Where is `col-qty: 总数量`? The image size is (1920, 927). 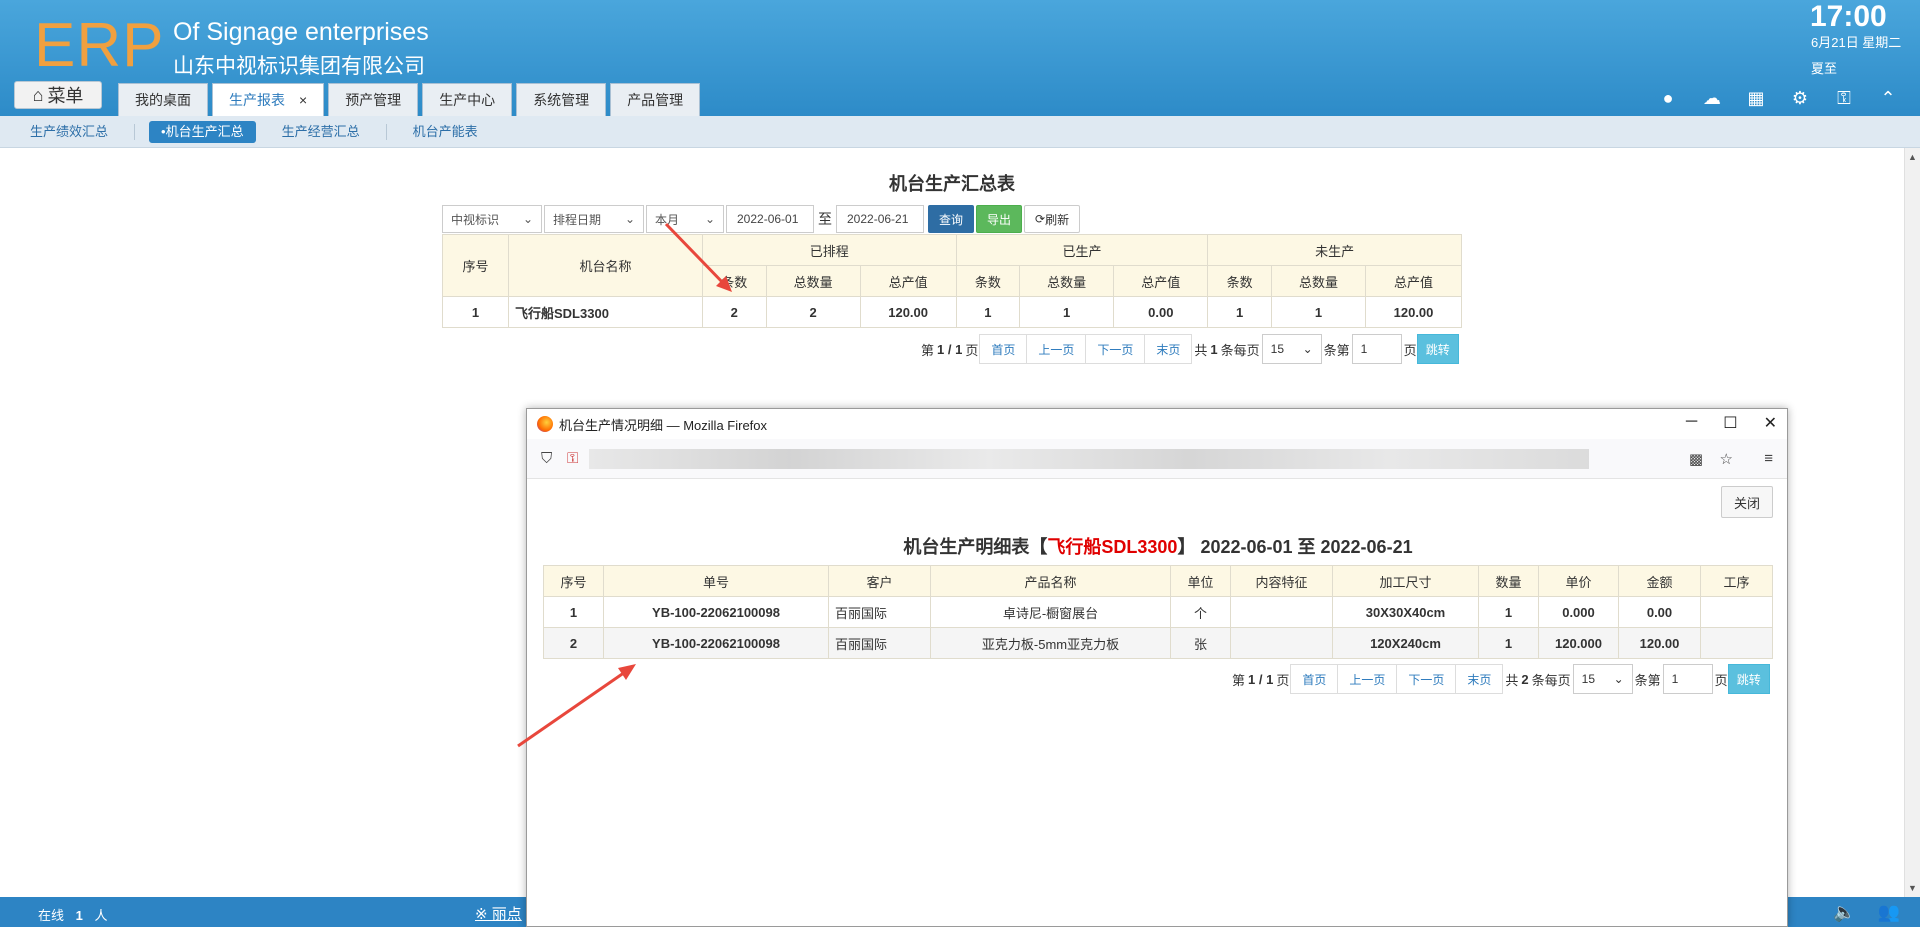
col-qty: 总数量 is located at coordinates (1318, 281).